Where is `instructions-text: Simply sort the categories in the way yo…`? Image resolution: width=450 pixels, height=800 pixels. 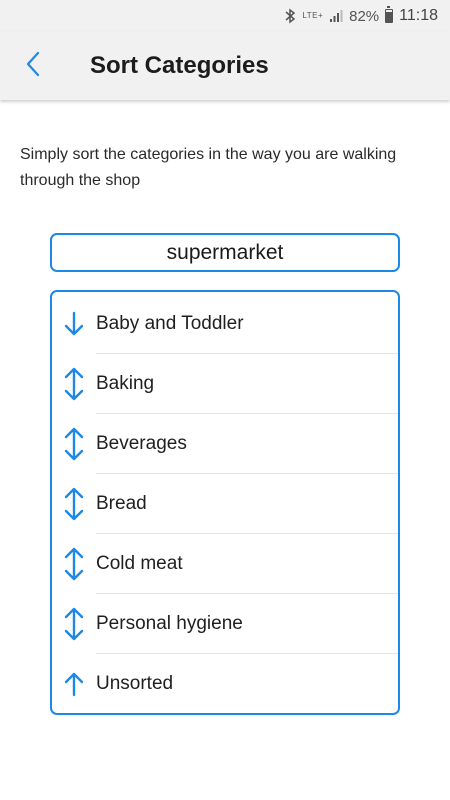 instructions-text: Simply sort the categories in the way yo… is located at coordinates (208, 167).